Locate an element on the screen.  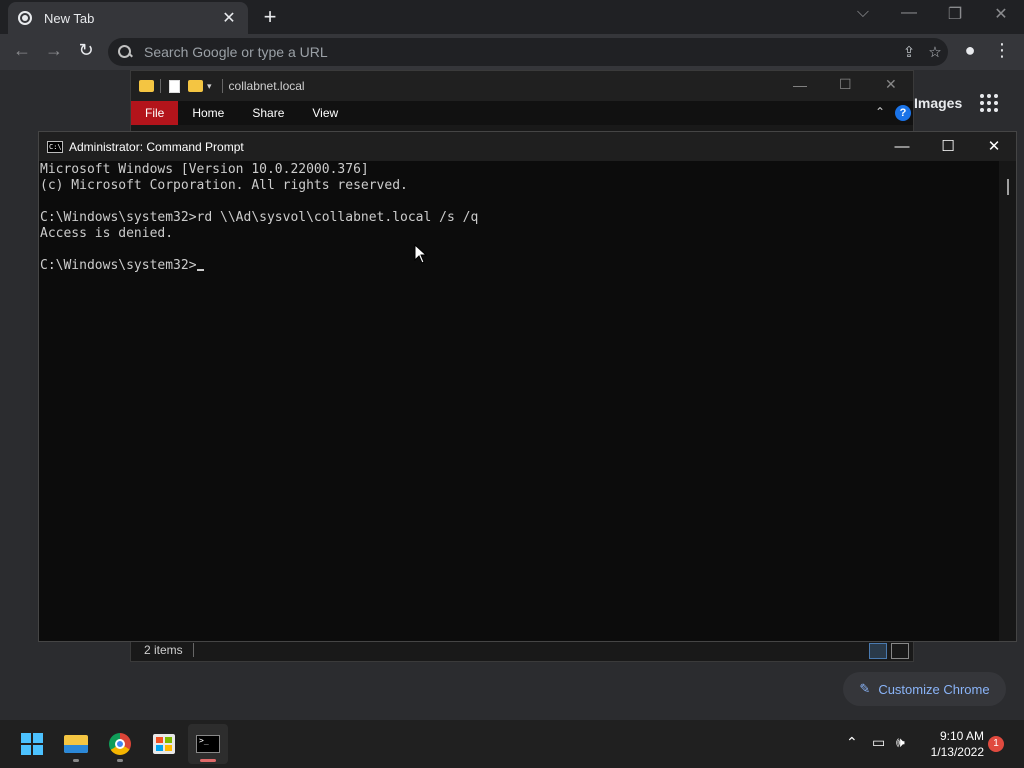
restore-icon: ❐ is located at coordinates (955, 14).